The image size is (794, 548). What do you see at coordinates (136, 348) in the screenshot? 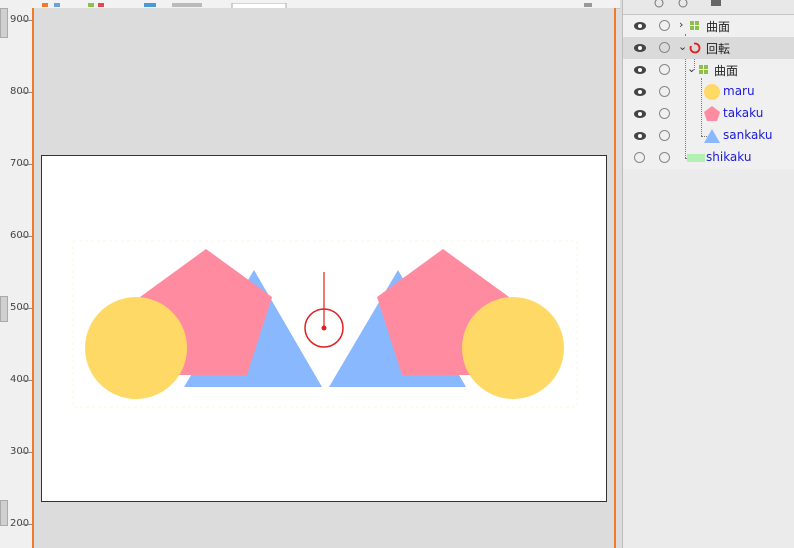
I see `circle-shape-left` at bounding box center [136, 348].